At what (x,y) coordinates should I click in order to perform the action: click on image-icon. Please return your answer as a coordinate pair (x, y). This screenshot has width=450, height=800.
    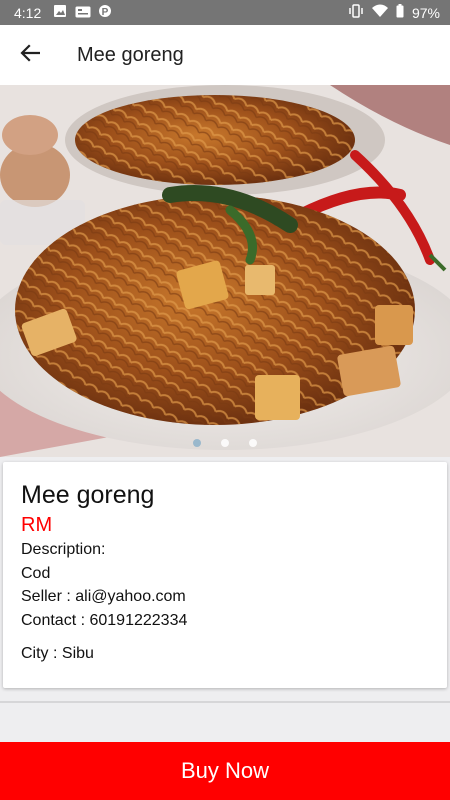
    Looking at the image, I should click on (60, 12).